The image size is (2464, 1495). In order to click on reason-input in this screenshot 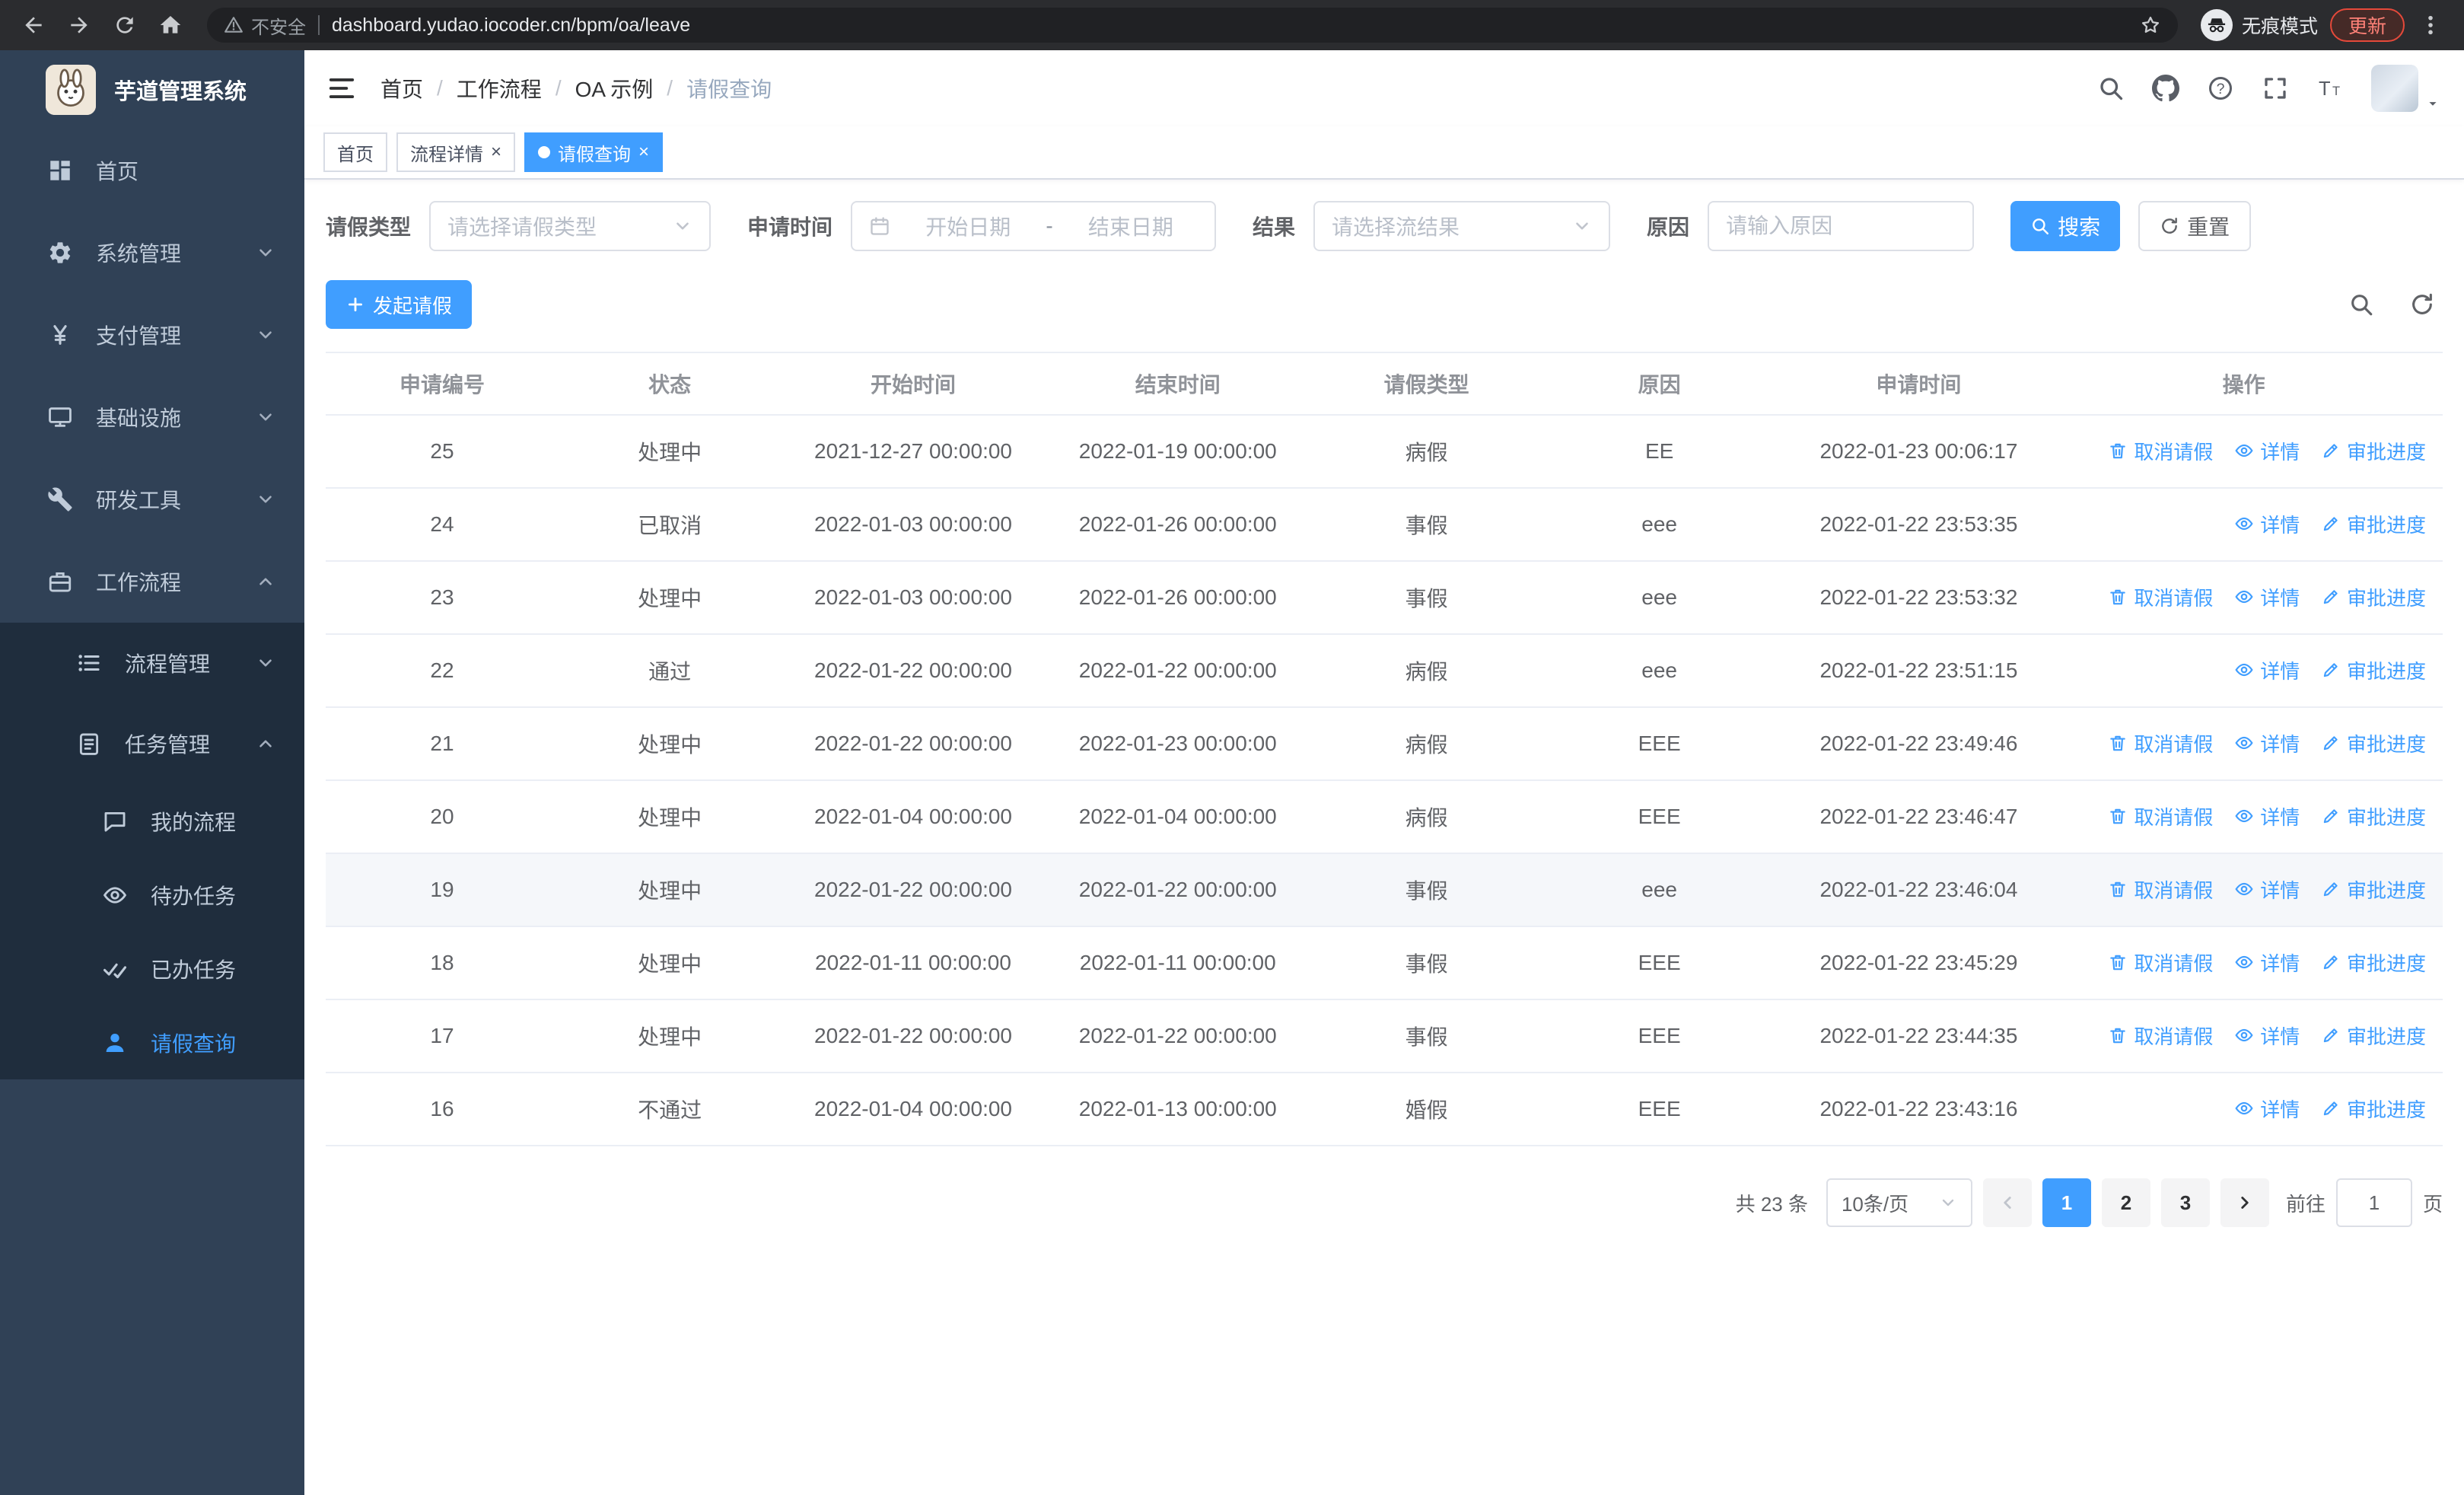, I will do `click(1841, 226)`.